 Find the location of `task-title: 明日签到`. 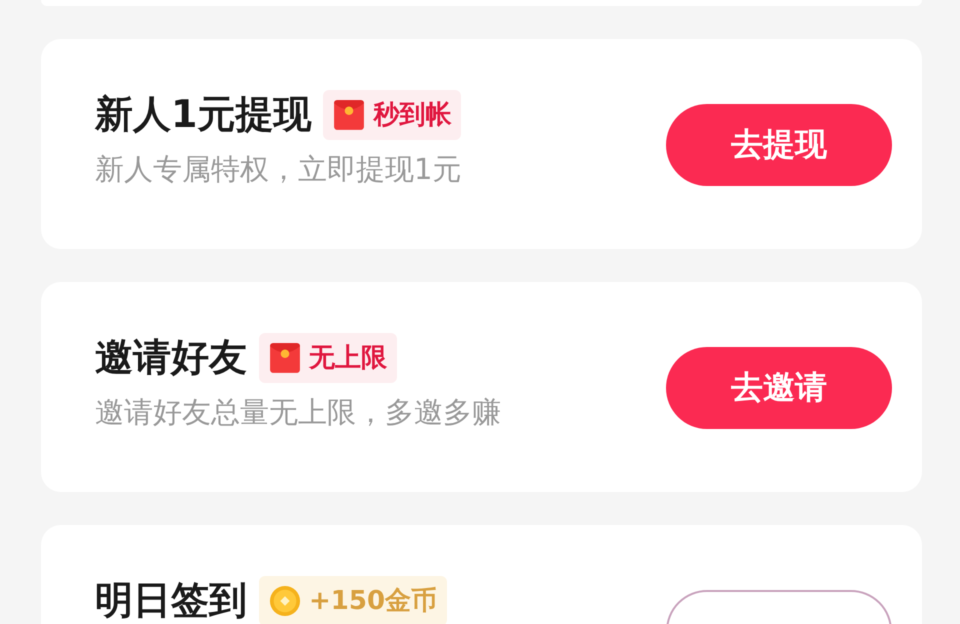

task-title: 明日签到 is located at coordinates (171, 600).